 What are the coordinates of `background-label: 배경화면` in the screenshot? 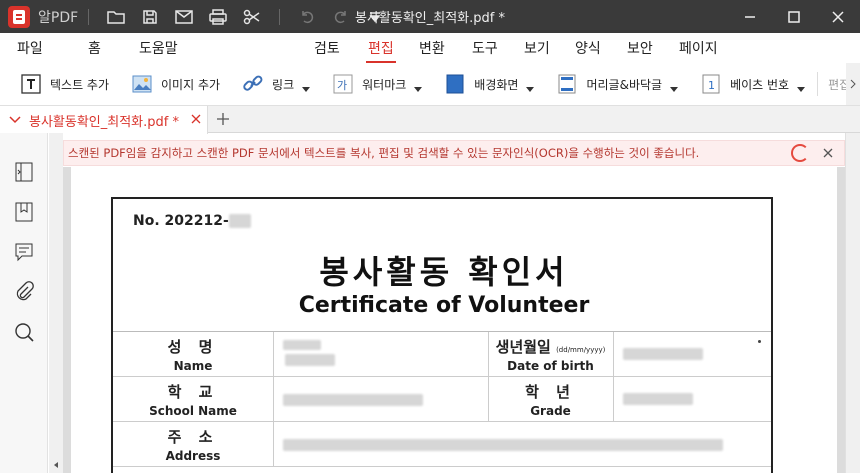 It's located at (496, 84).